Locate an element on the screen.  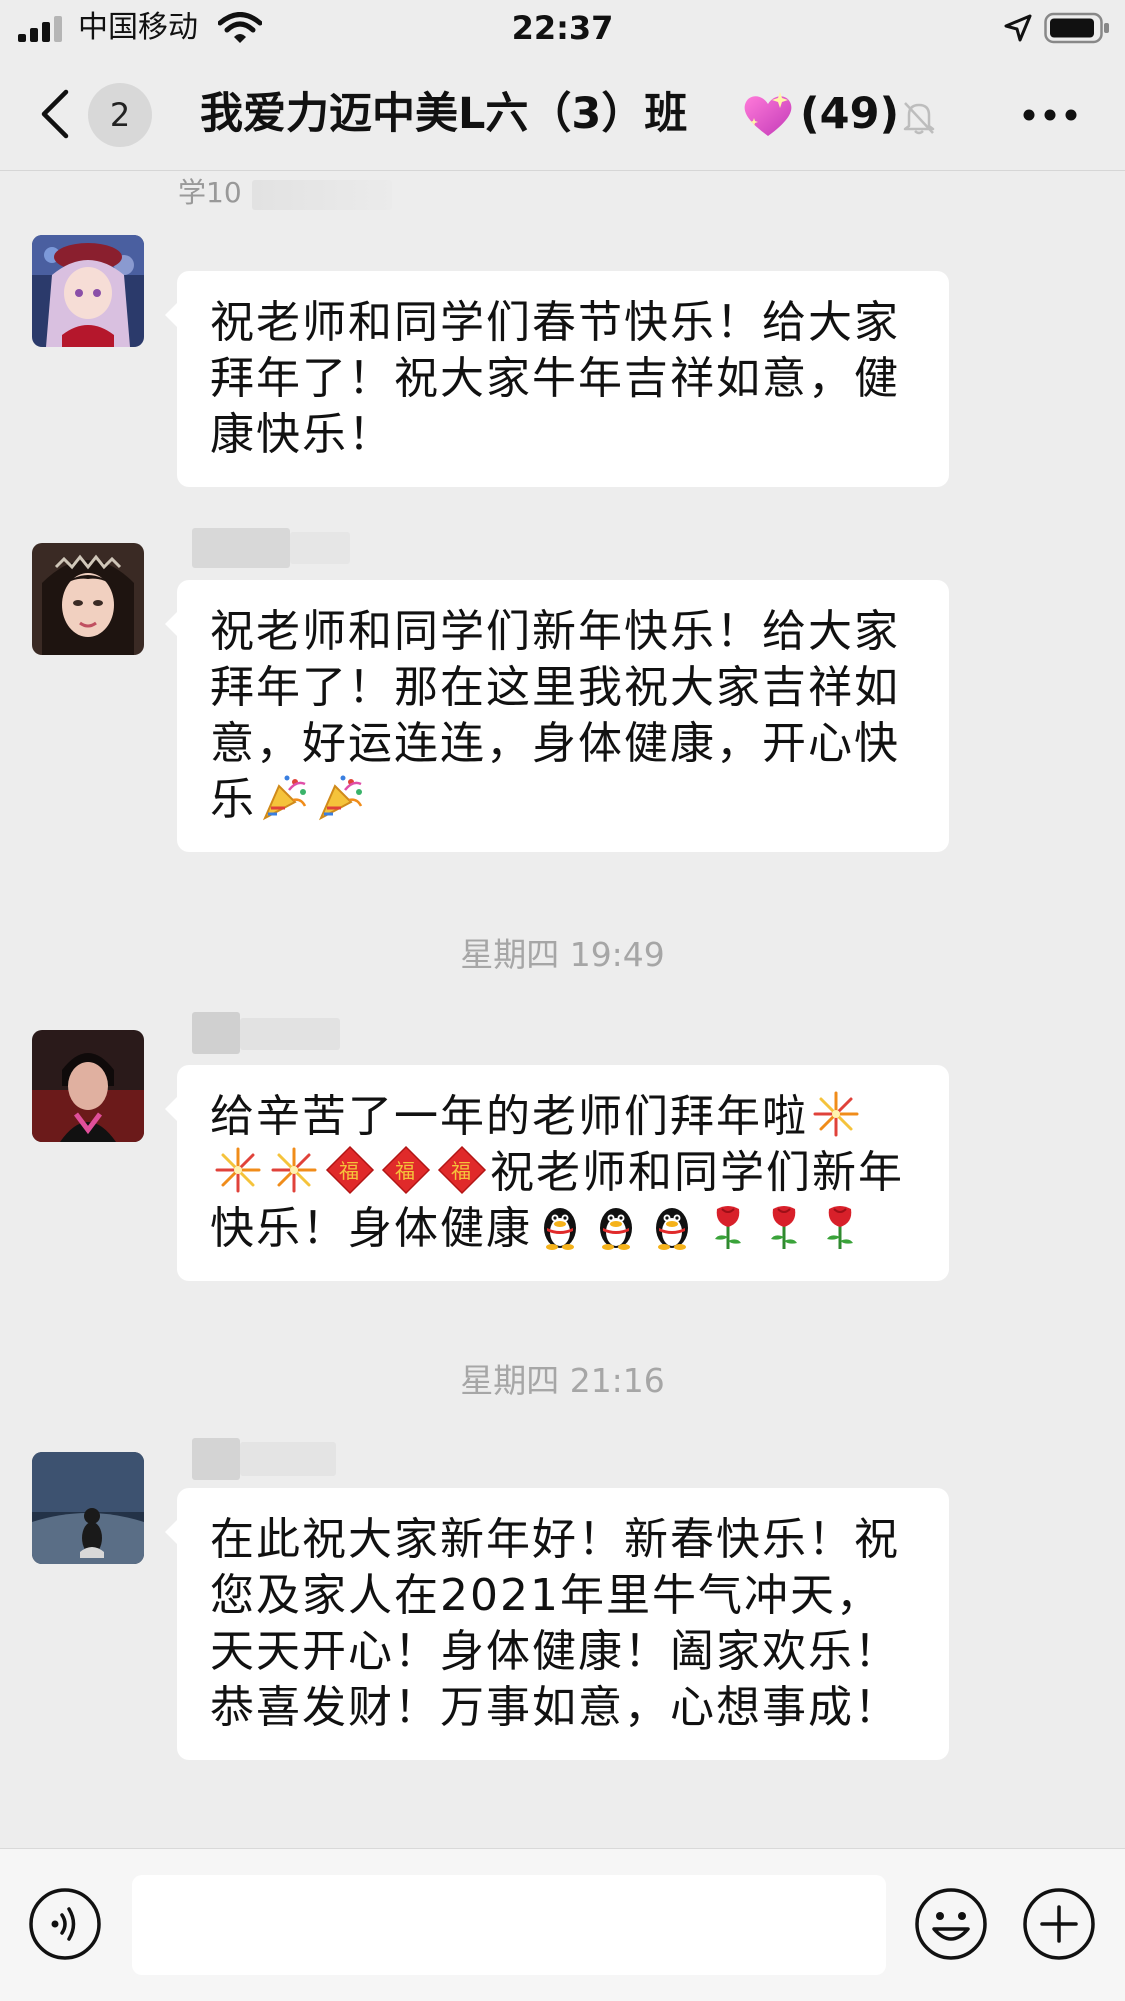
message-text: 快乐！身体健康 is located at coordinates (371, 1228).